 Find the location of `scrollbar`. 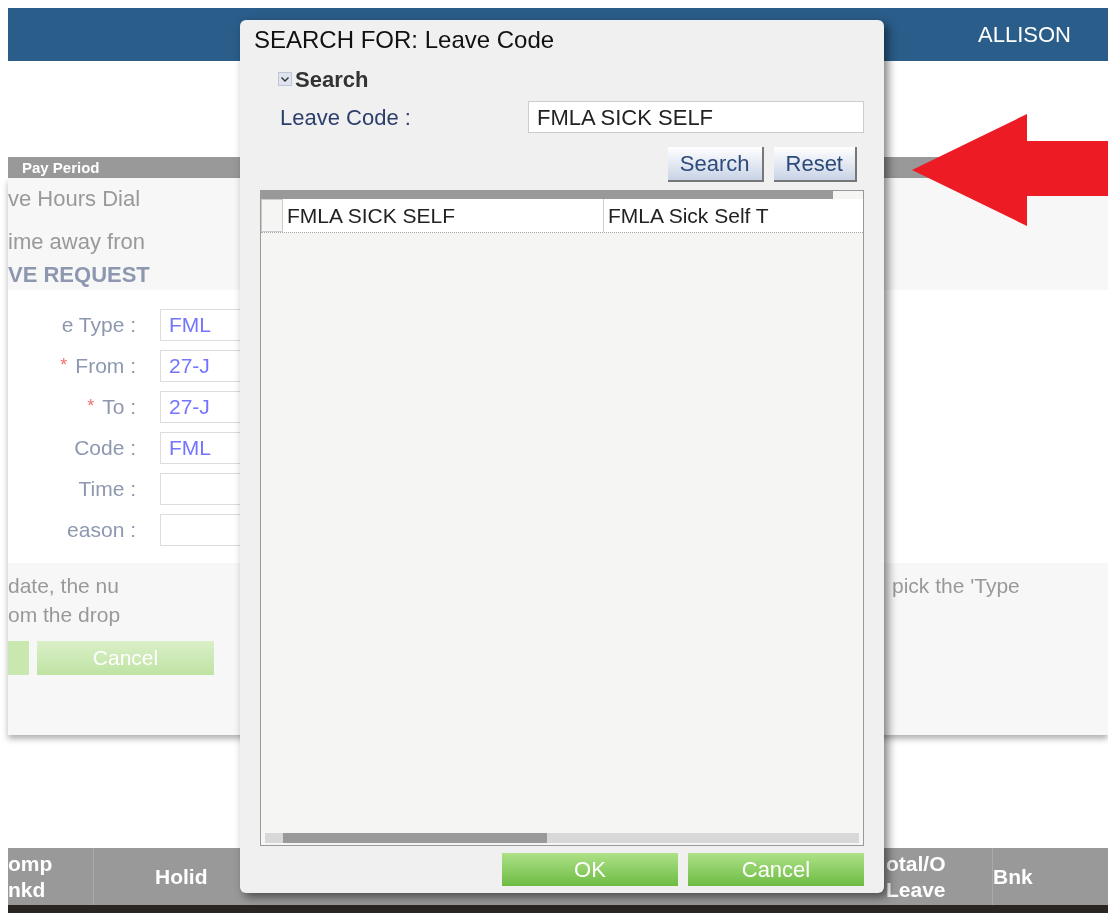

scrollbar is located at coordinates (562, 838).